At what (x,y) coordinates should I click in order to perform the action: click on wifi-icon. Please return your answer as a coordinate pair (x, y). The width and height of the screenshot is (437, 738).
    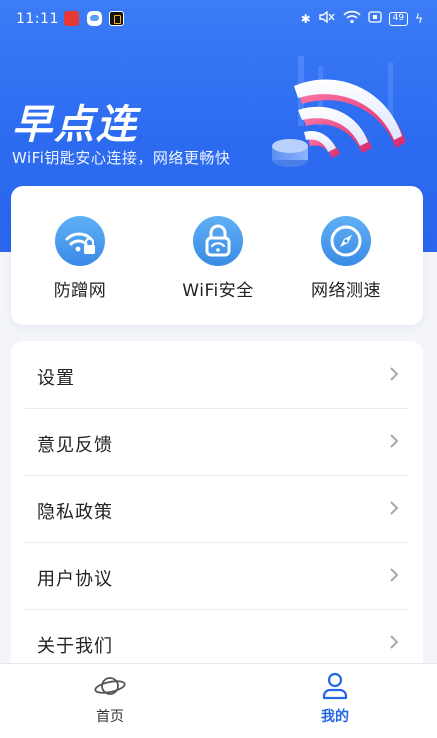
    Looking at the image, I should click on (352, 19).